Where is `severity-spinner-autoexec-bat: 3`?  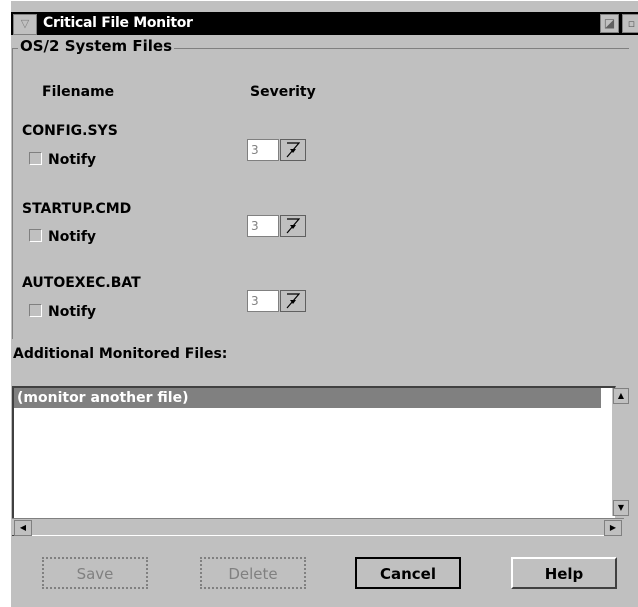
severity-spinner-autoexec-bat: 3 is located at coordinates (277, 302).